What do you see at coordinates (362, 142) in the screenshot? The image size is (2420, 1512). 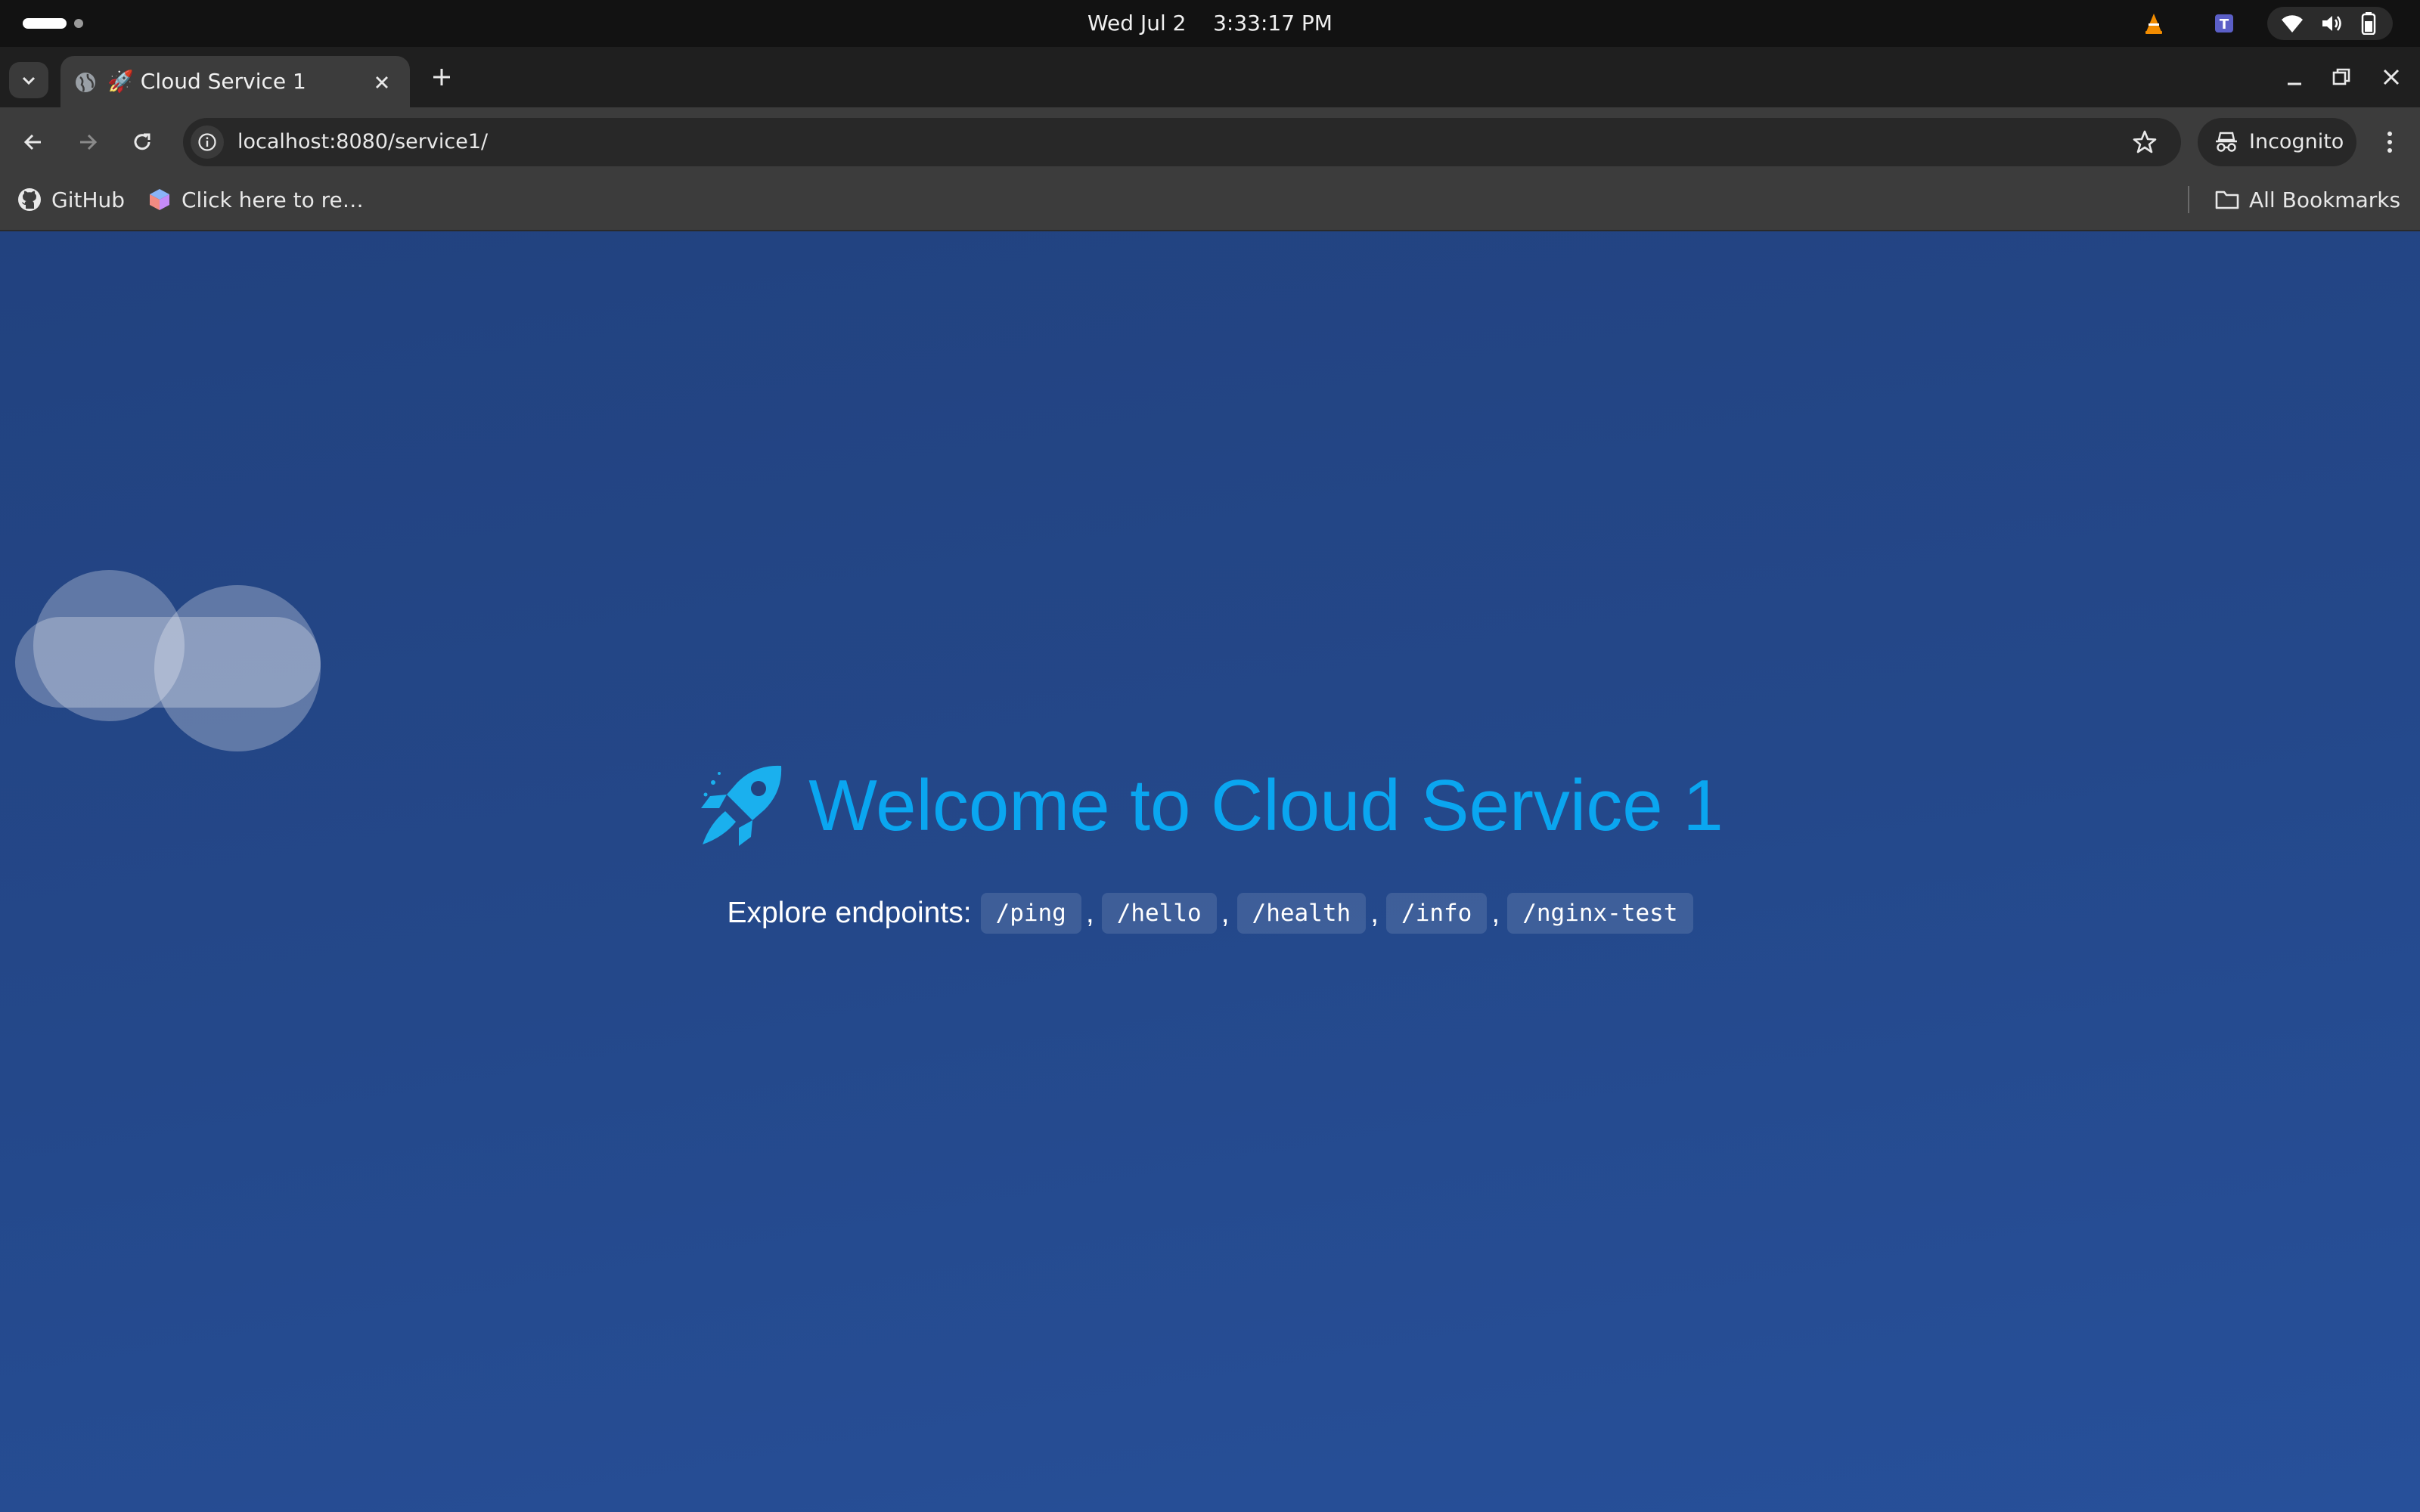 I see `url-text: localhost:8080/service1/` at bounding box center [362, 142].